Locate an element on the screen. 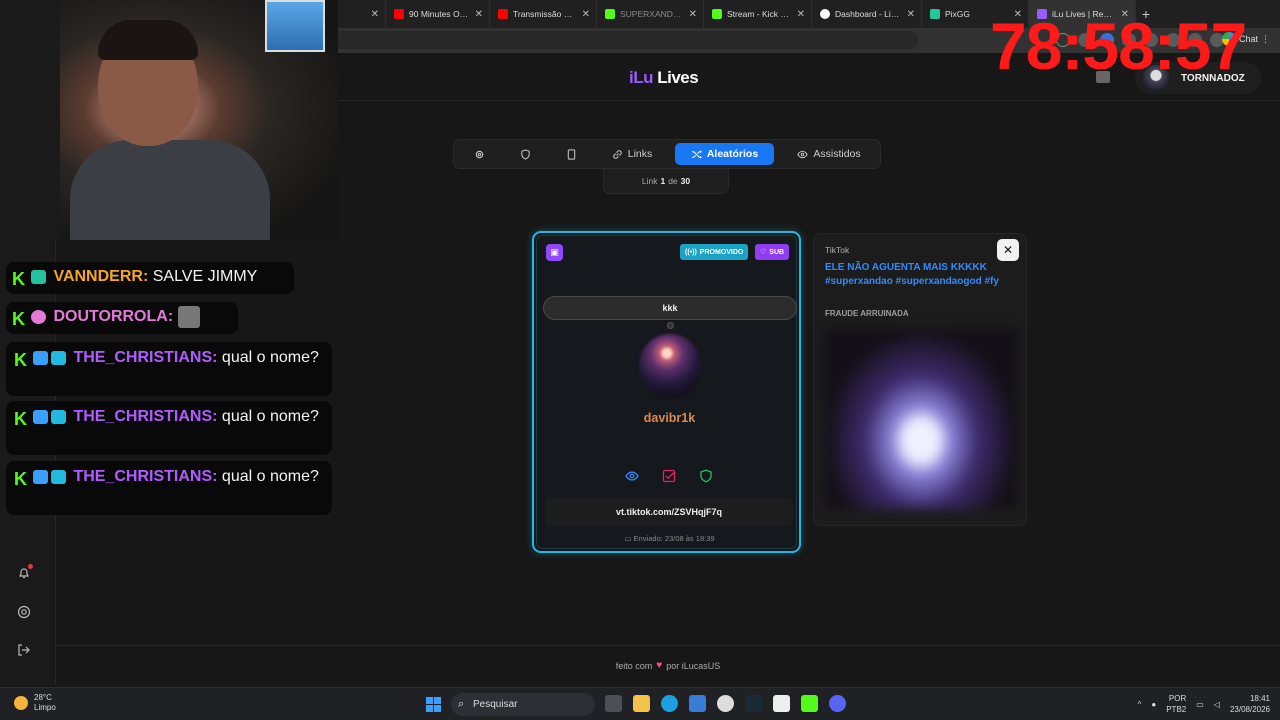 Image resolution: width=1280 pixels, height=720 pixels. taskbar-search: ⌕ Pesquisar is located at coordinates (523, 704).